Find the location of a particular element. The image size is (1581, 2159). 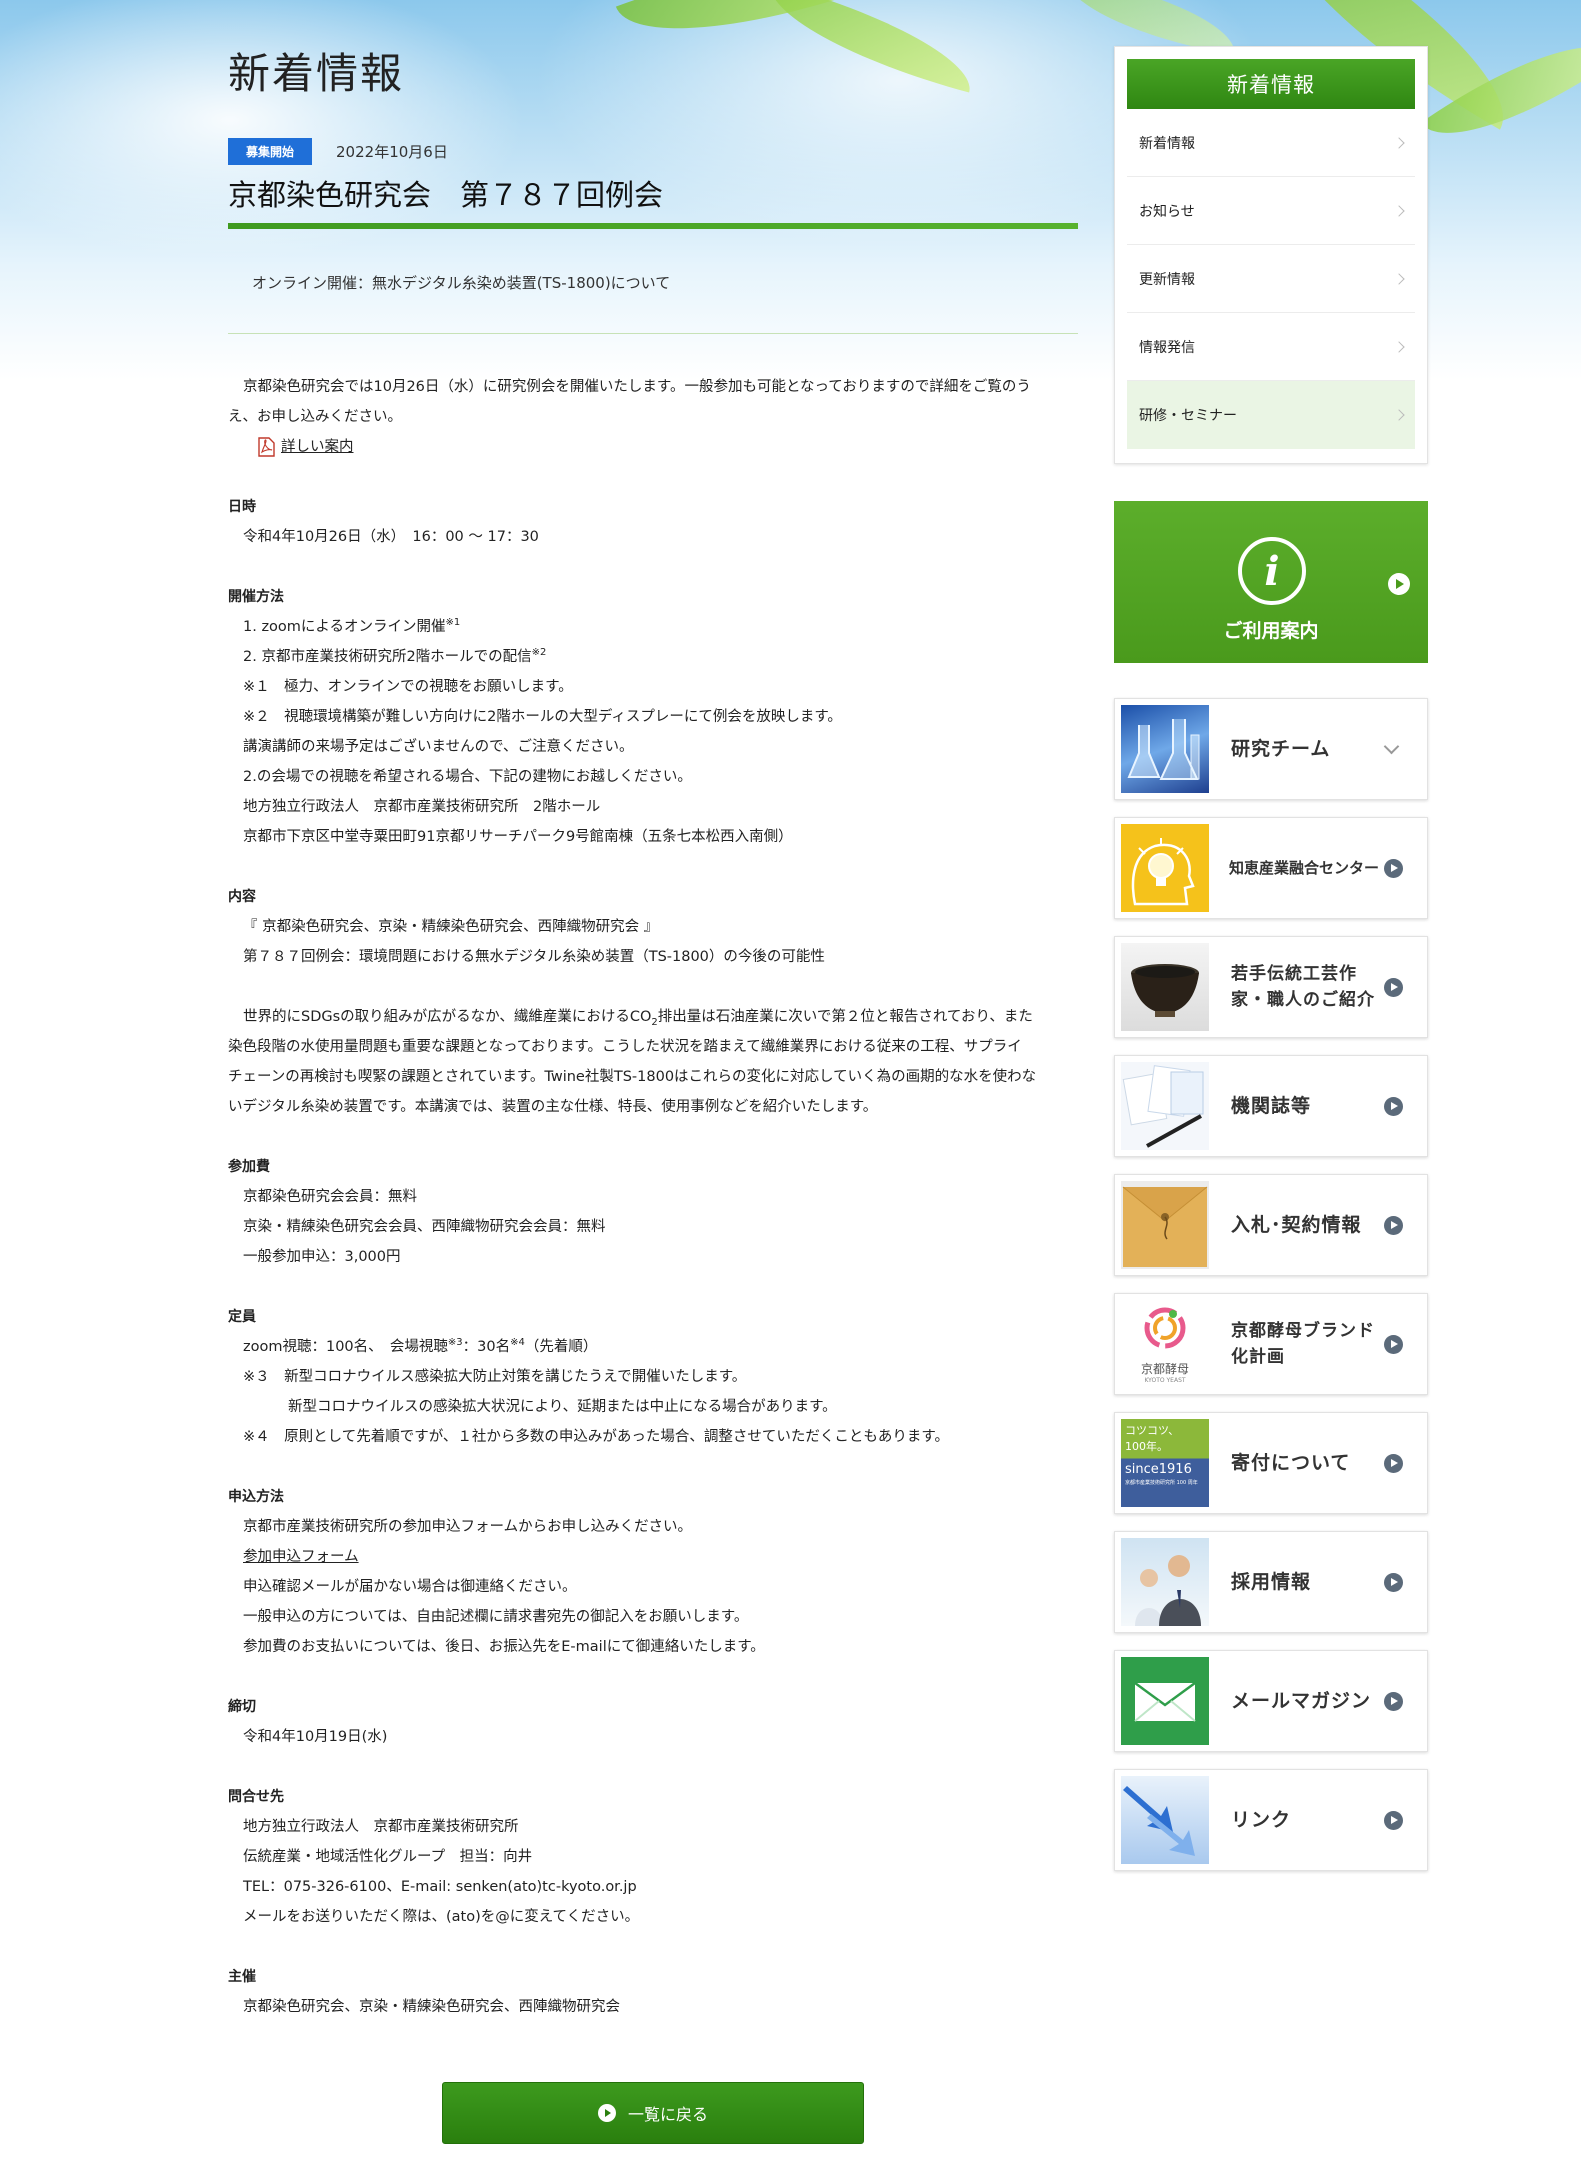

yeast-logo-sub: KYOTO YEAST is located at coordinates (1165, 1380).